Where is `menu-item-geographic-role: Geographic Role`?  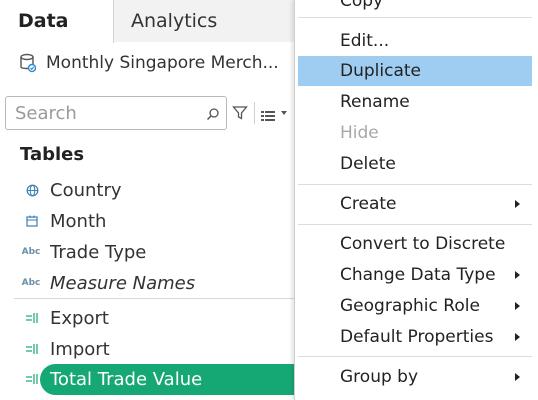 menu-item-geographic-role: Geographic Role is located at coordinates (415, 306).